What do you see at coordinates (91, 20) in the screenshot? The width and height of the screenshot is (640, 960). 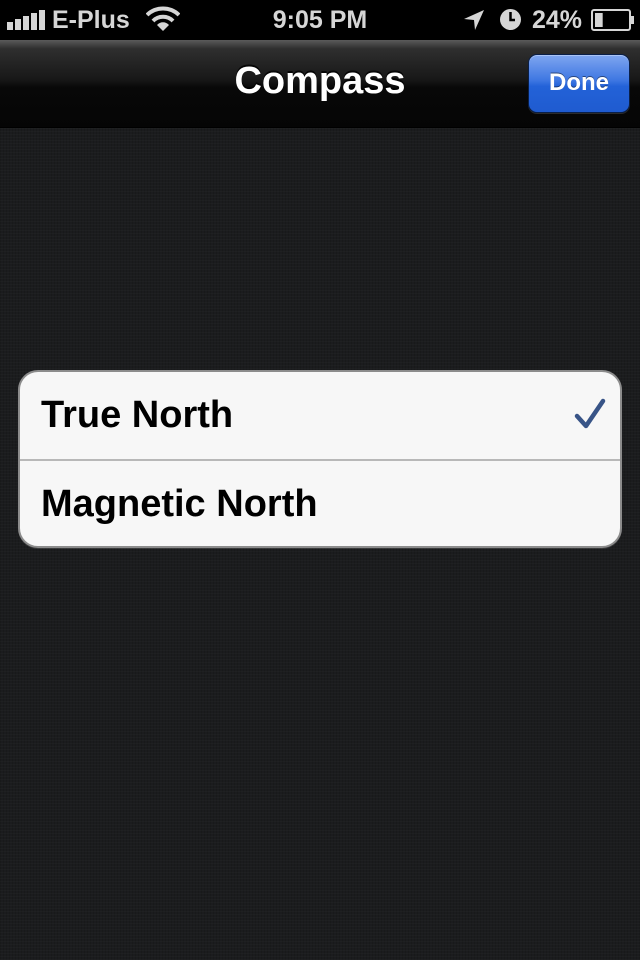 I see `carrier-name: E-Plus` at bounding box center [91, 20].